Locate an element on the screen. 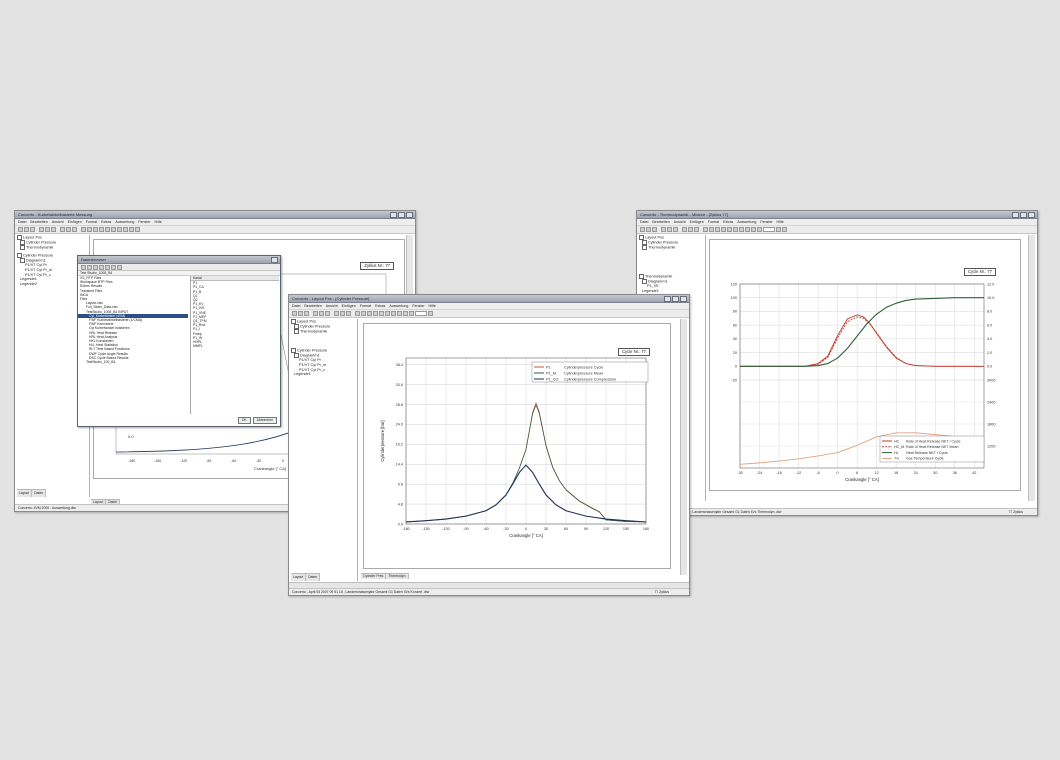 The image size is (1060, 760). center-vertical-scrollbar is located at coordinates (683, 447).